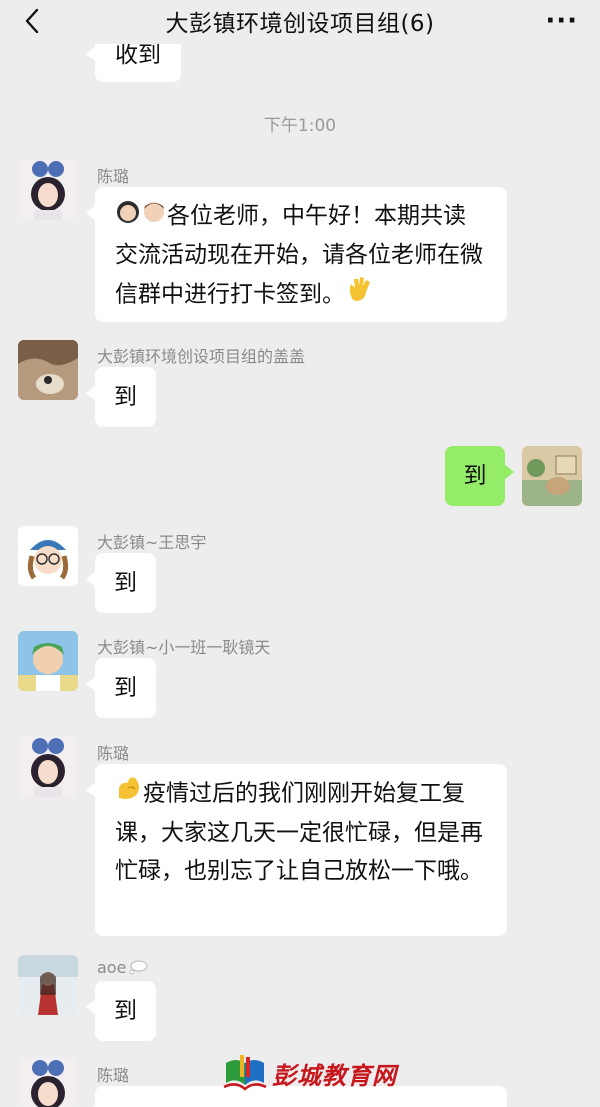 This screenshot has height=1107, width=600. Describe the element at coordinates (360, 295) in the screenshot. I see `waving-hand-emoji-icon` at that location.